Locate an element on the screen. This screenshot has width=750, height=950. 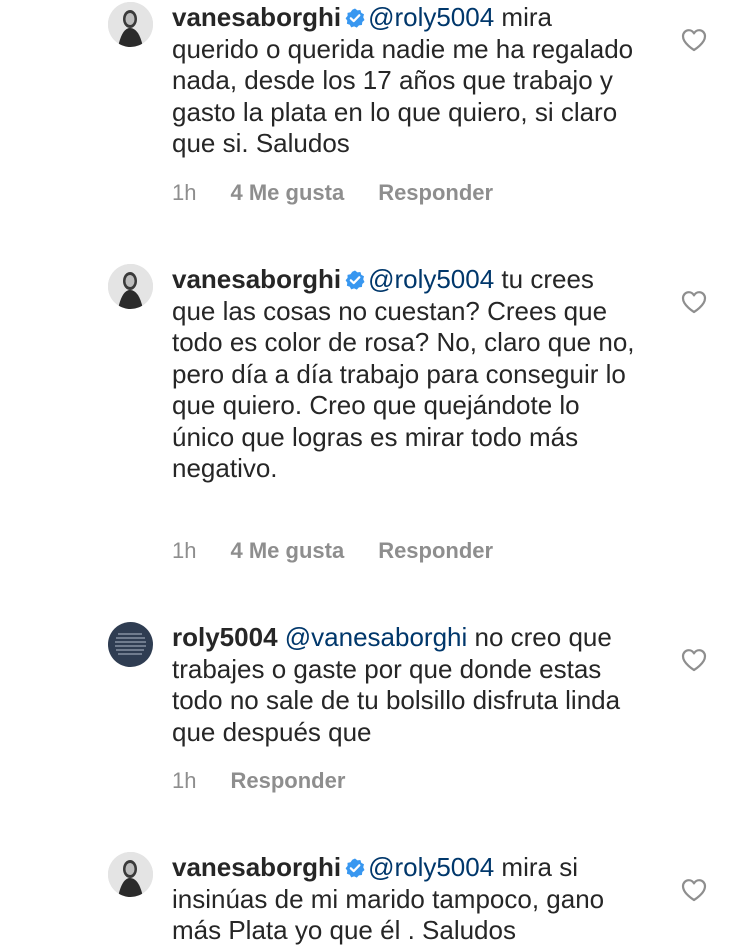
comment-meta: 1h Responder is located at coordinates (258, 781).